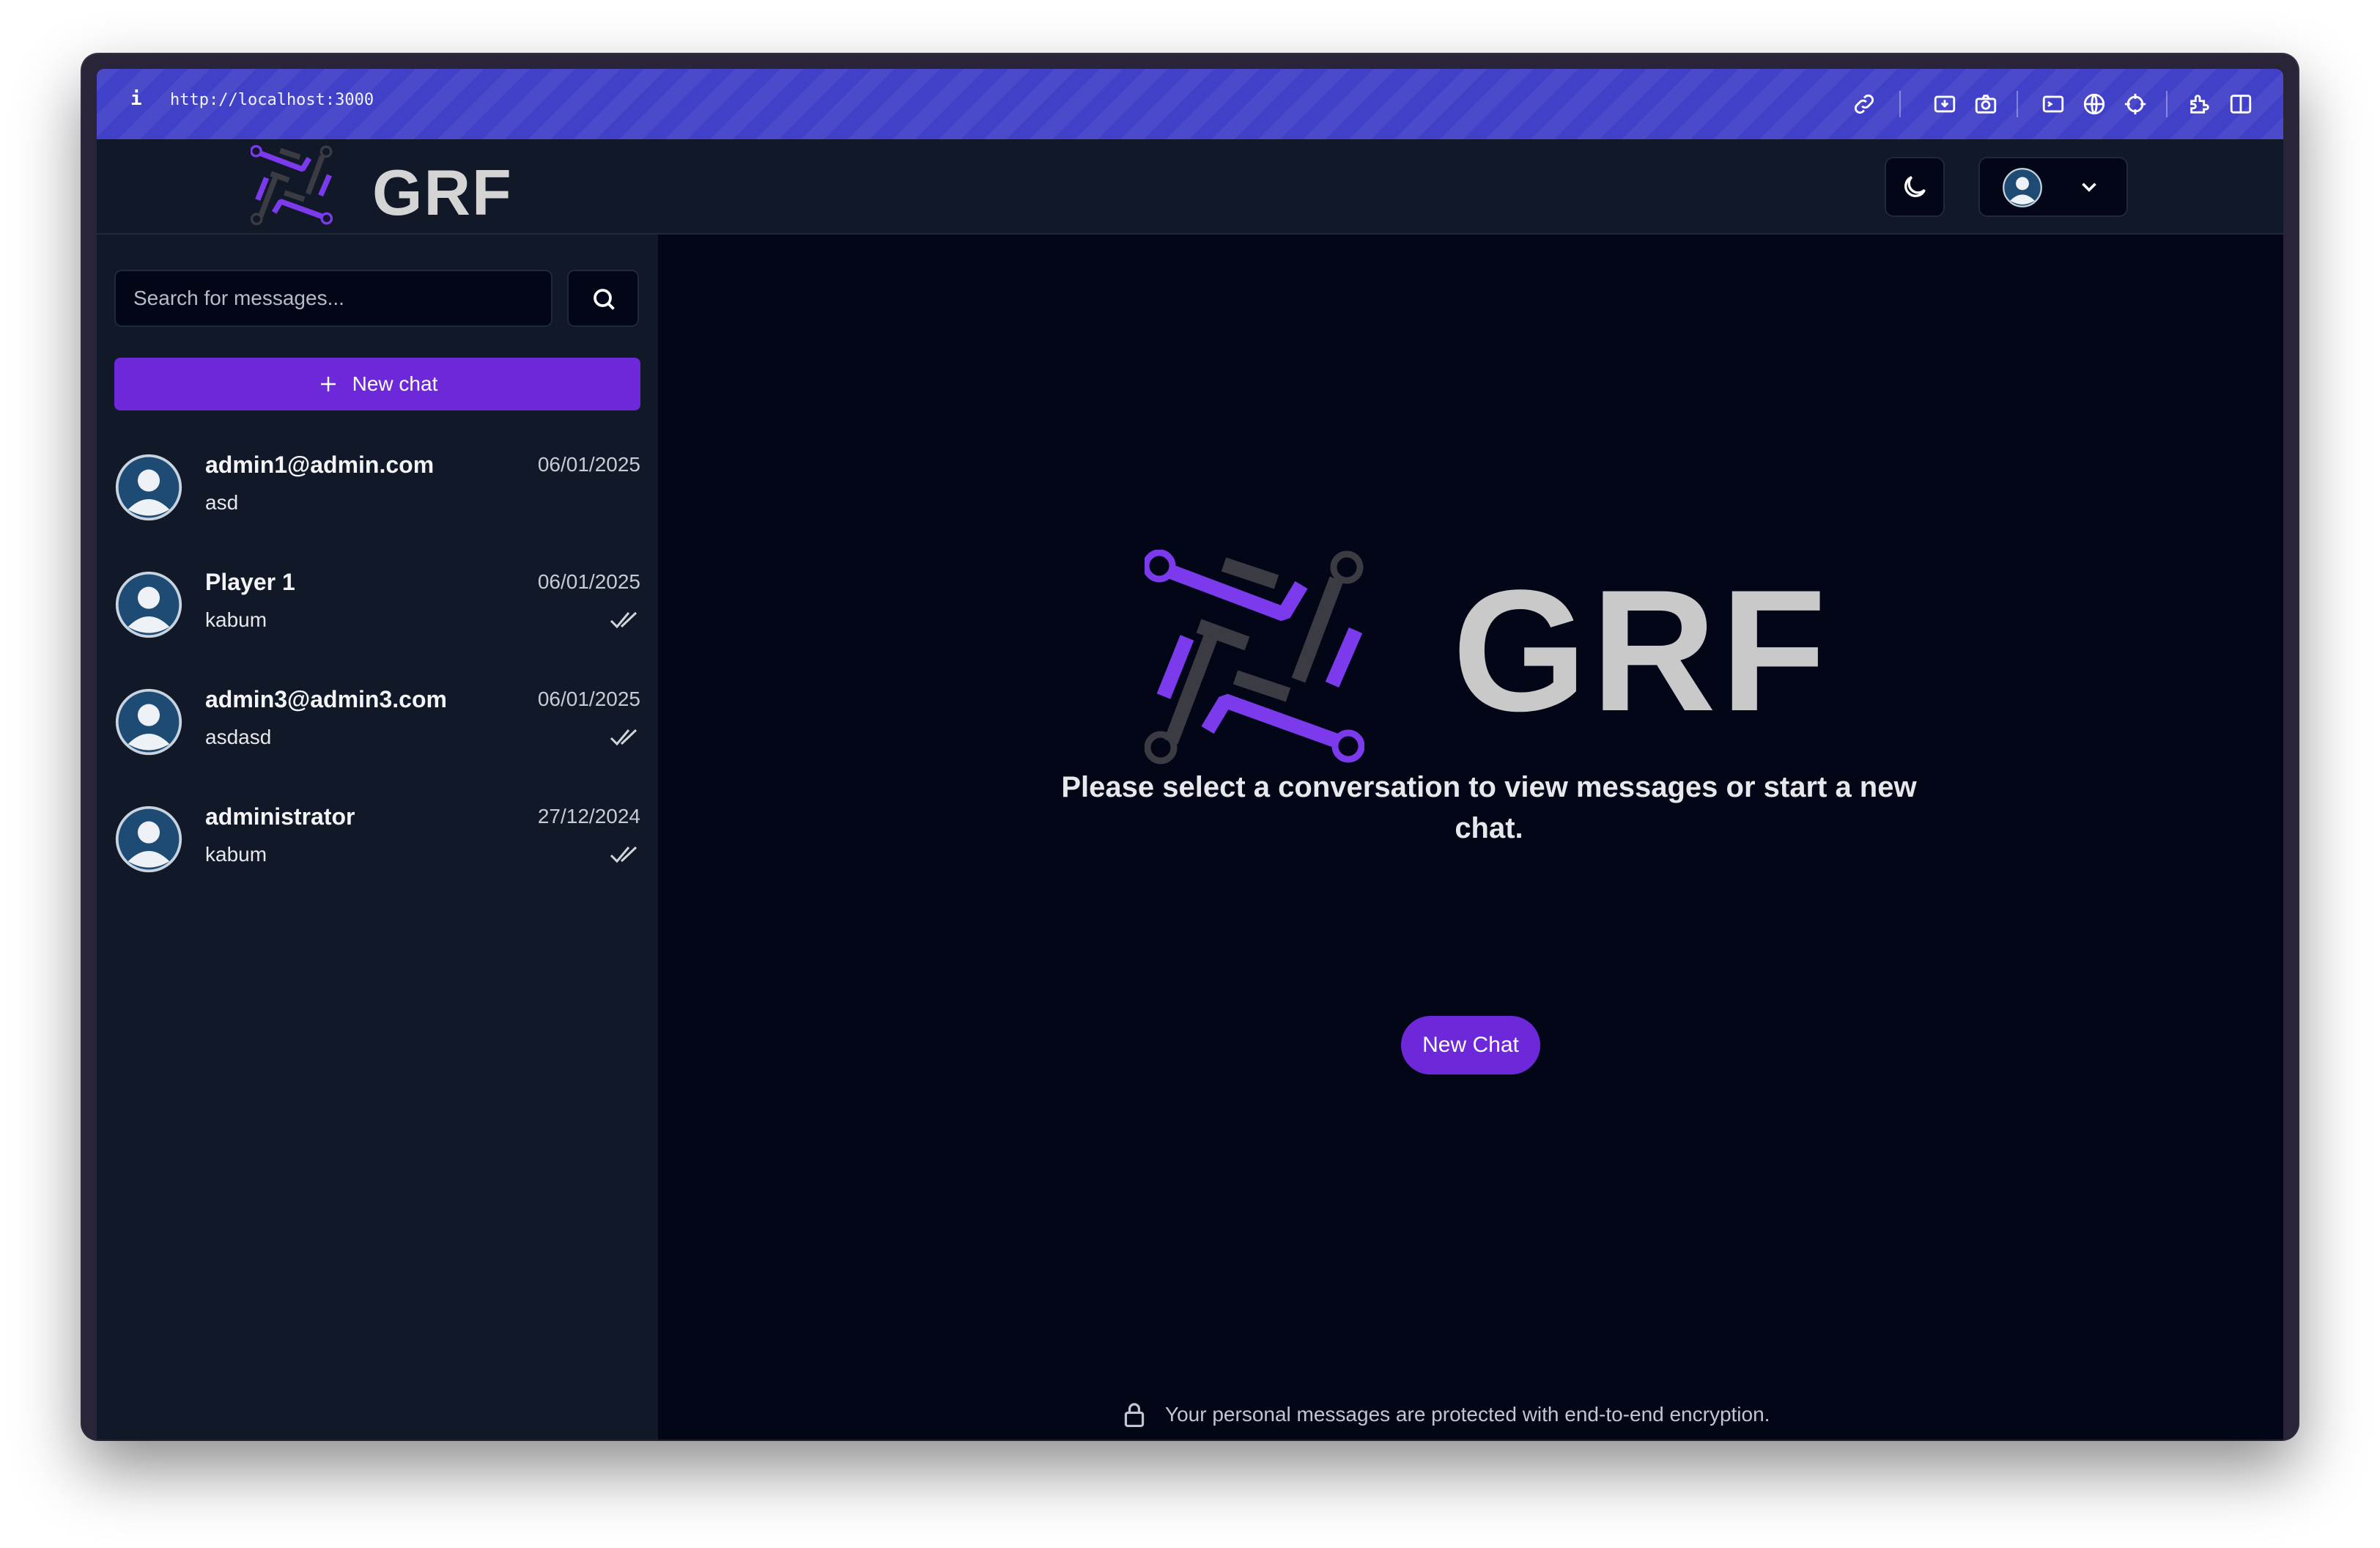 This screenshot has width=2380, height=1548. What do you see at coordinates (395, 383) in the screenshot?
I see `new-chat-label: New chat` at bounding box center [395, 383].